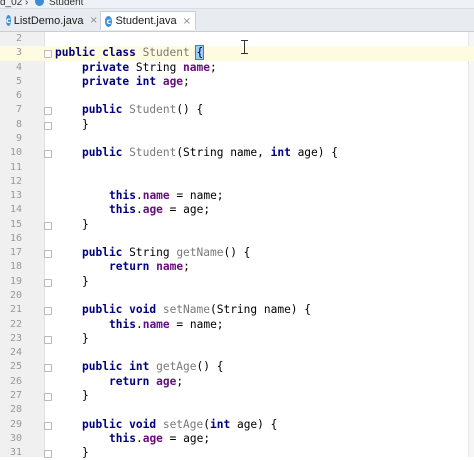 Image resolution: width=474 pixels, height=460 pixels. Describe the element at coordinates (237, 4) in the screenshot. I see `breadcrumb: d_02 › Student` at that location.